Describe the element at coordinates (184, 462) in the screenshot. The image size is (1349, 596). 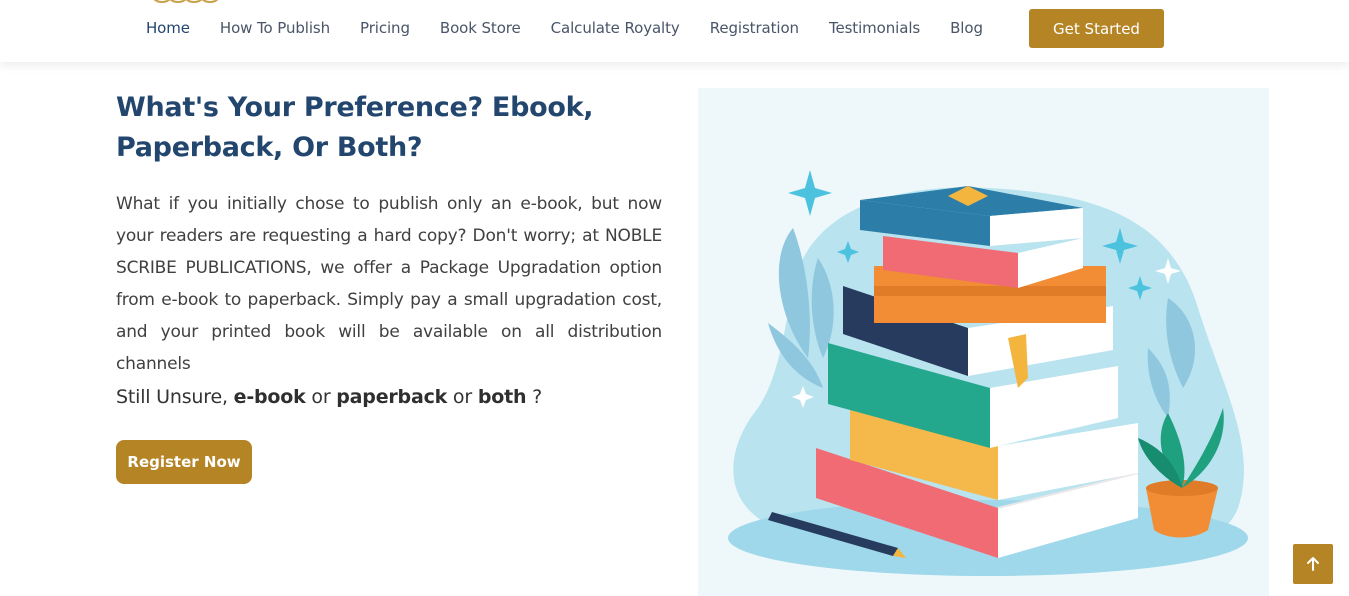
I see `register-now-button: Register Now` at that location.